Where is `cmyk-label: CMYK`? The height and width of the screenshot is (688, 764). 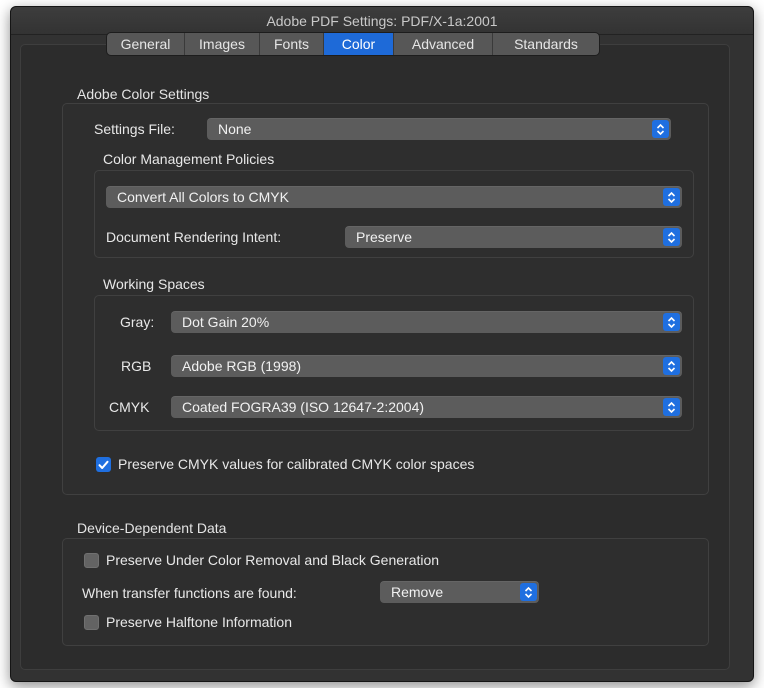 cmyk-label: CMYK is located at coordinates (129, 407).